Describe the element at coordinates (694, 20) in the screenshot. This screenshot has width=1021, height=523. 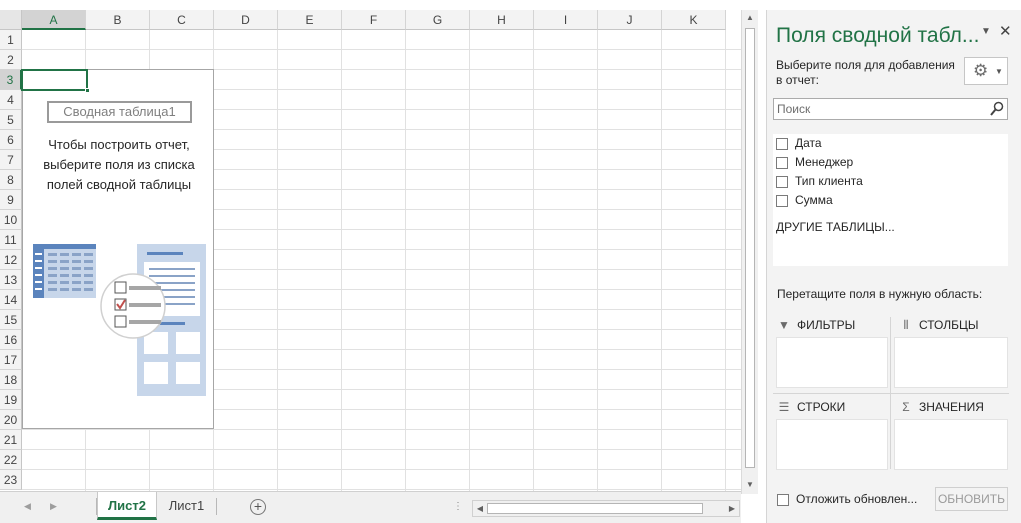
I see `column-header-k: K` at that location.